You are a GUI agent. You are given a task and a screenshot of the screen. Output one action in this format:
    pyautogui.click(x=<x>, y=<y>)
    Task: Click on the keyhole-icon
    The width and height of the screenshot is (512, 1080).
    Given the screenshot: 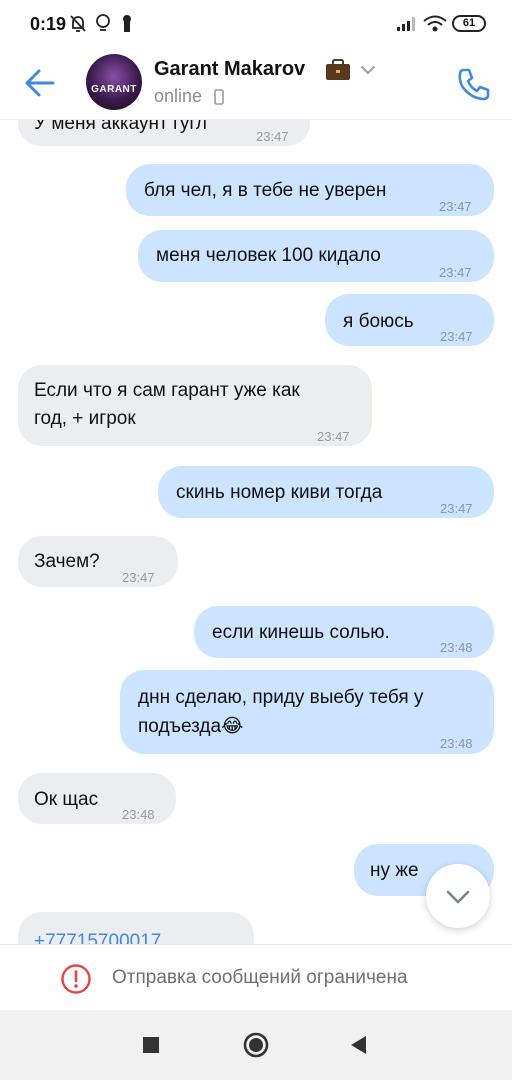 What is the action you would take?
    pyautogui.click(x=127, y=23)
    